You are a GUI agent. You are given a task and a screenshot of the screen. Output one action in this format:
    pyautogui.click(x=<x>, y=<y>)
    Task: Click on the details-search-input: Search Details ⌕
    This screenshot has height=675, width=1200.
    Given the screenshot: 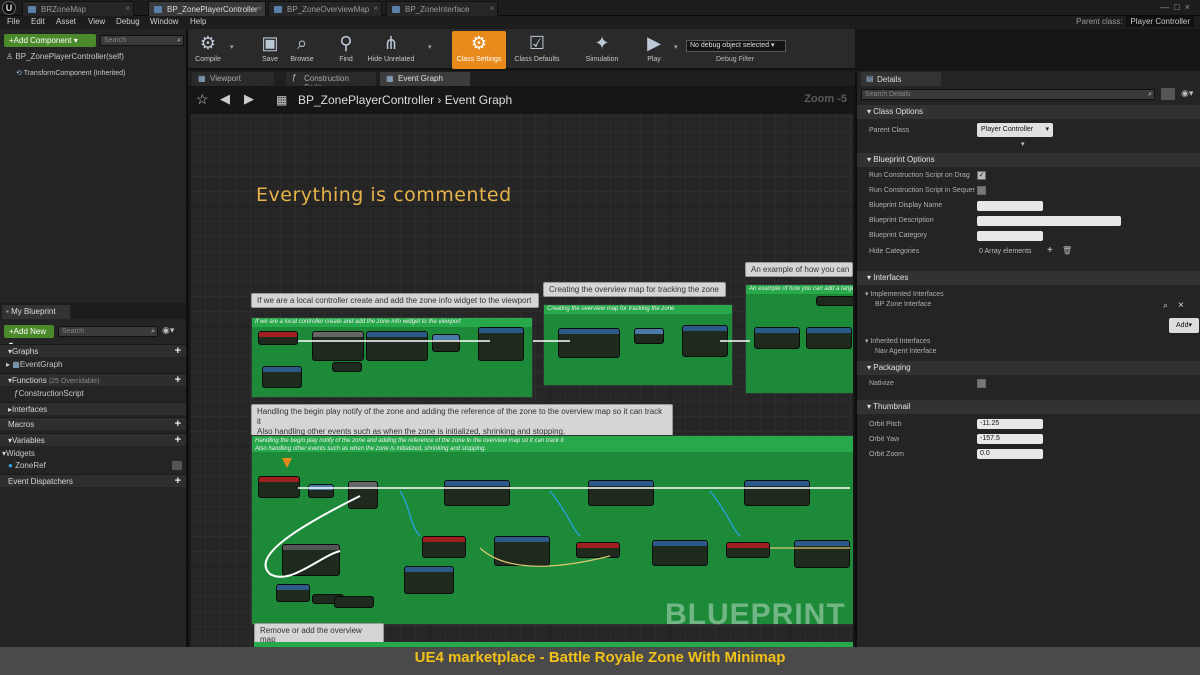 What is the action you would take?
    pyautogui.click(x=1008, y=94)
    